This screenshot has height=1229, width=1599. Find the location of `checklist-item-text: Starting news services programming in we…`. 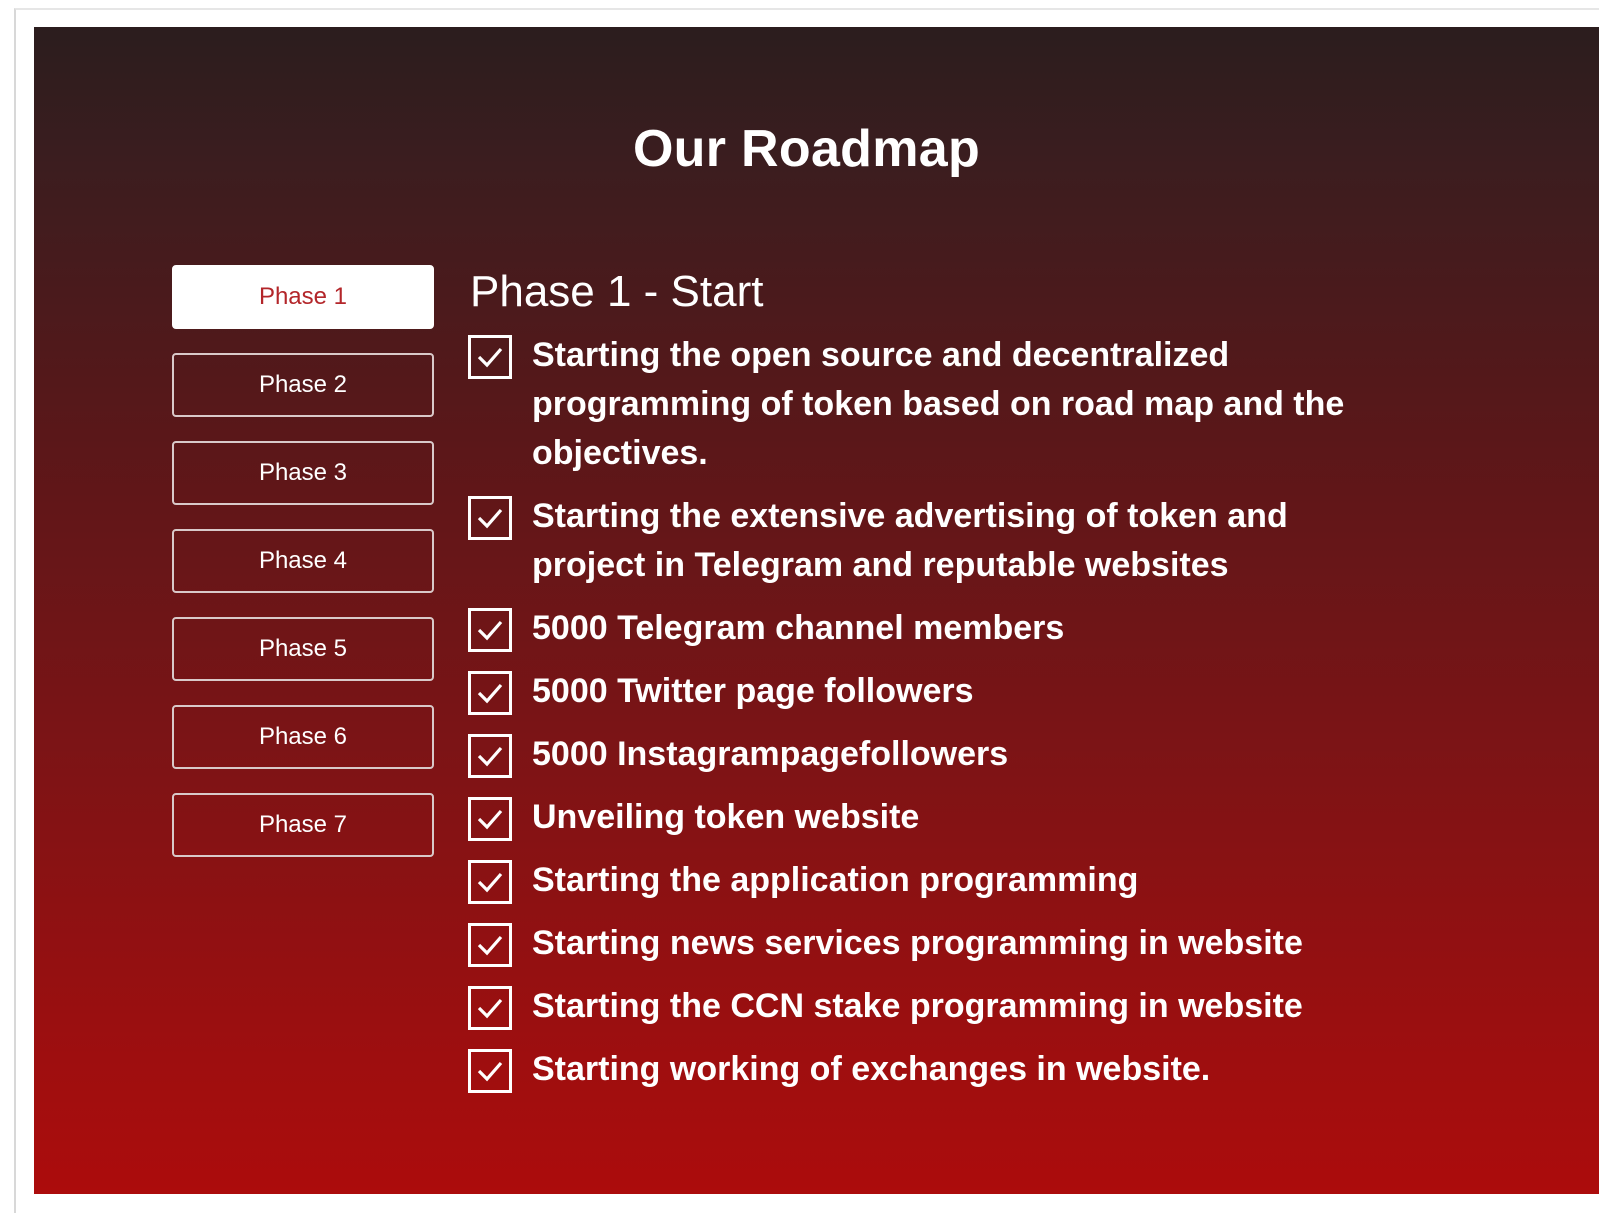

checklist-item-text: Starting news services programming in we… is located at coordinates (917, 943).